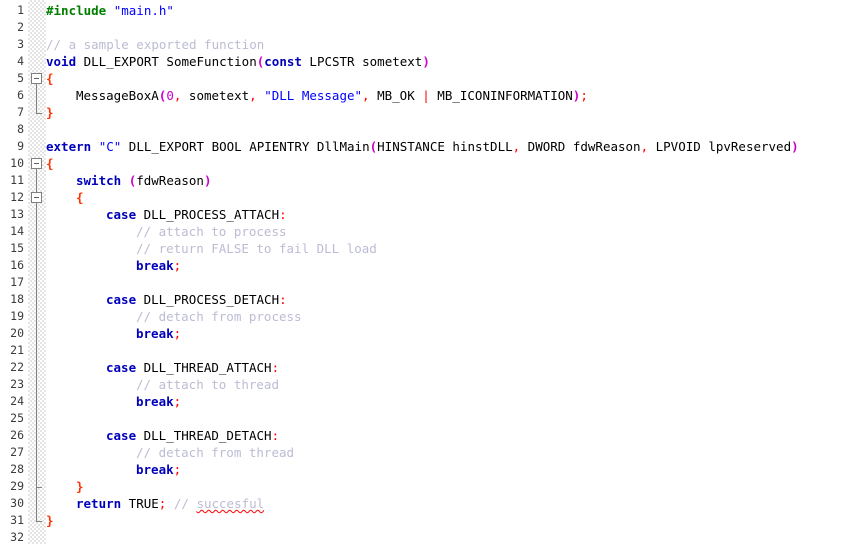  I want to click on code-line: // a sample exported function, so click(155, 44).